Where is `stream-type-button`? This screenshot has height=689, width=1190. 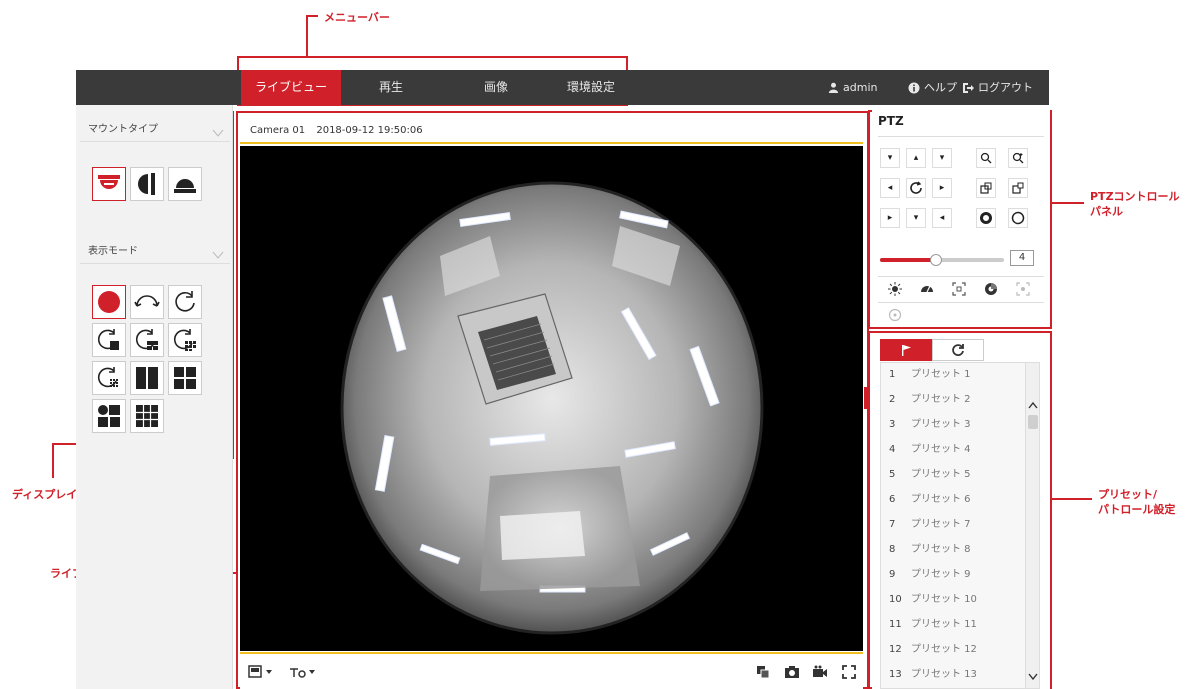 stream-type-button is located at coordinates (302, 673).